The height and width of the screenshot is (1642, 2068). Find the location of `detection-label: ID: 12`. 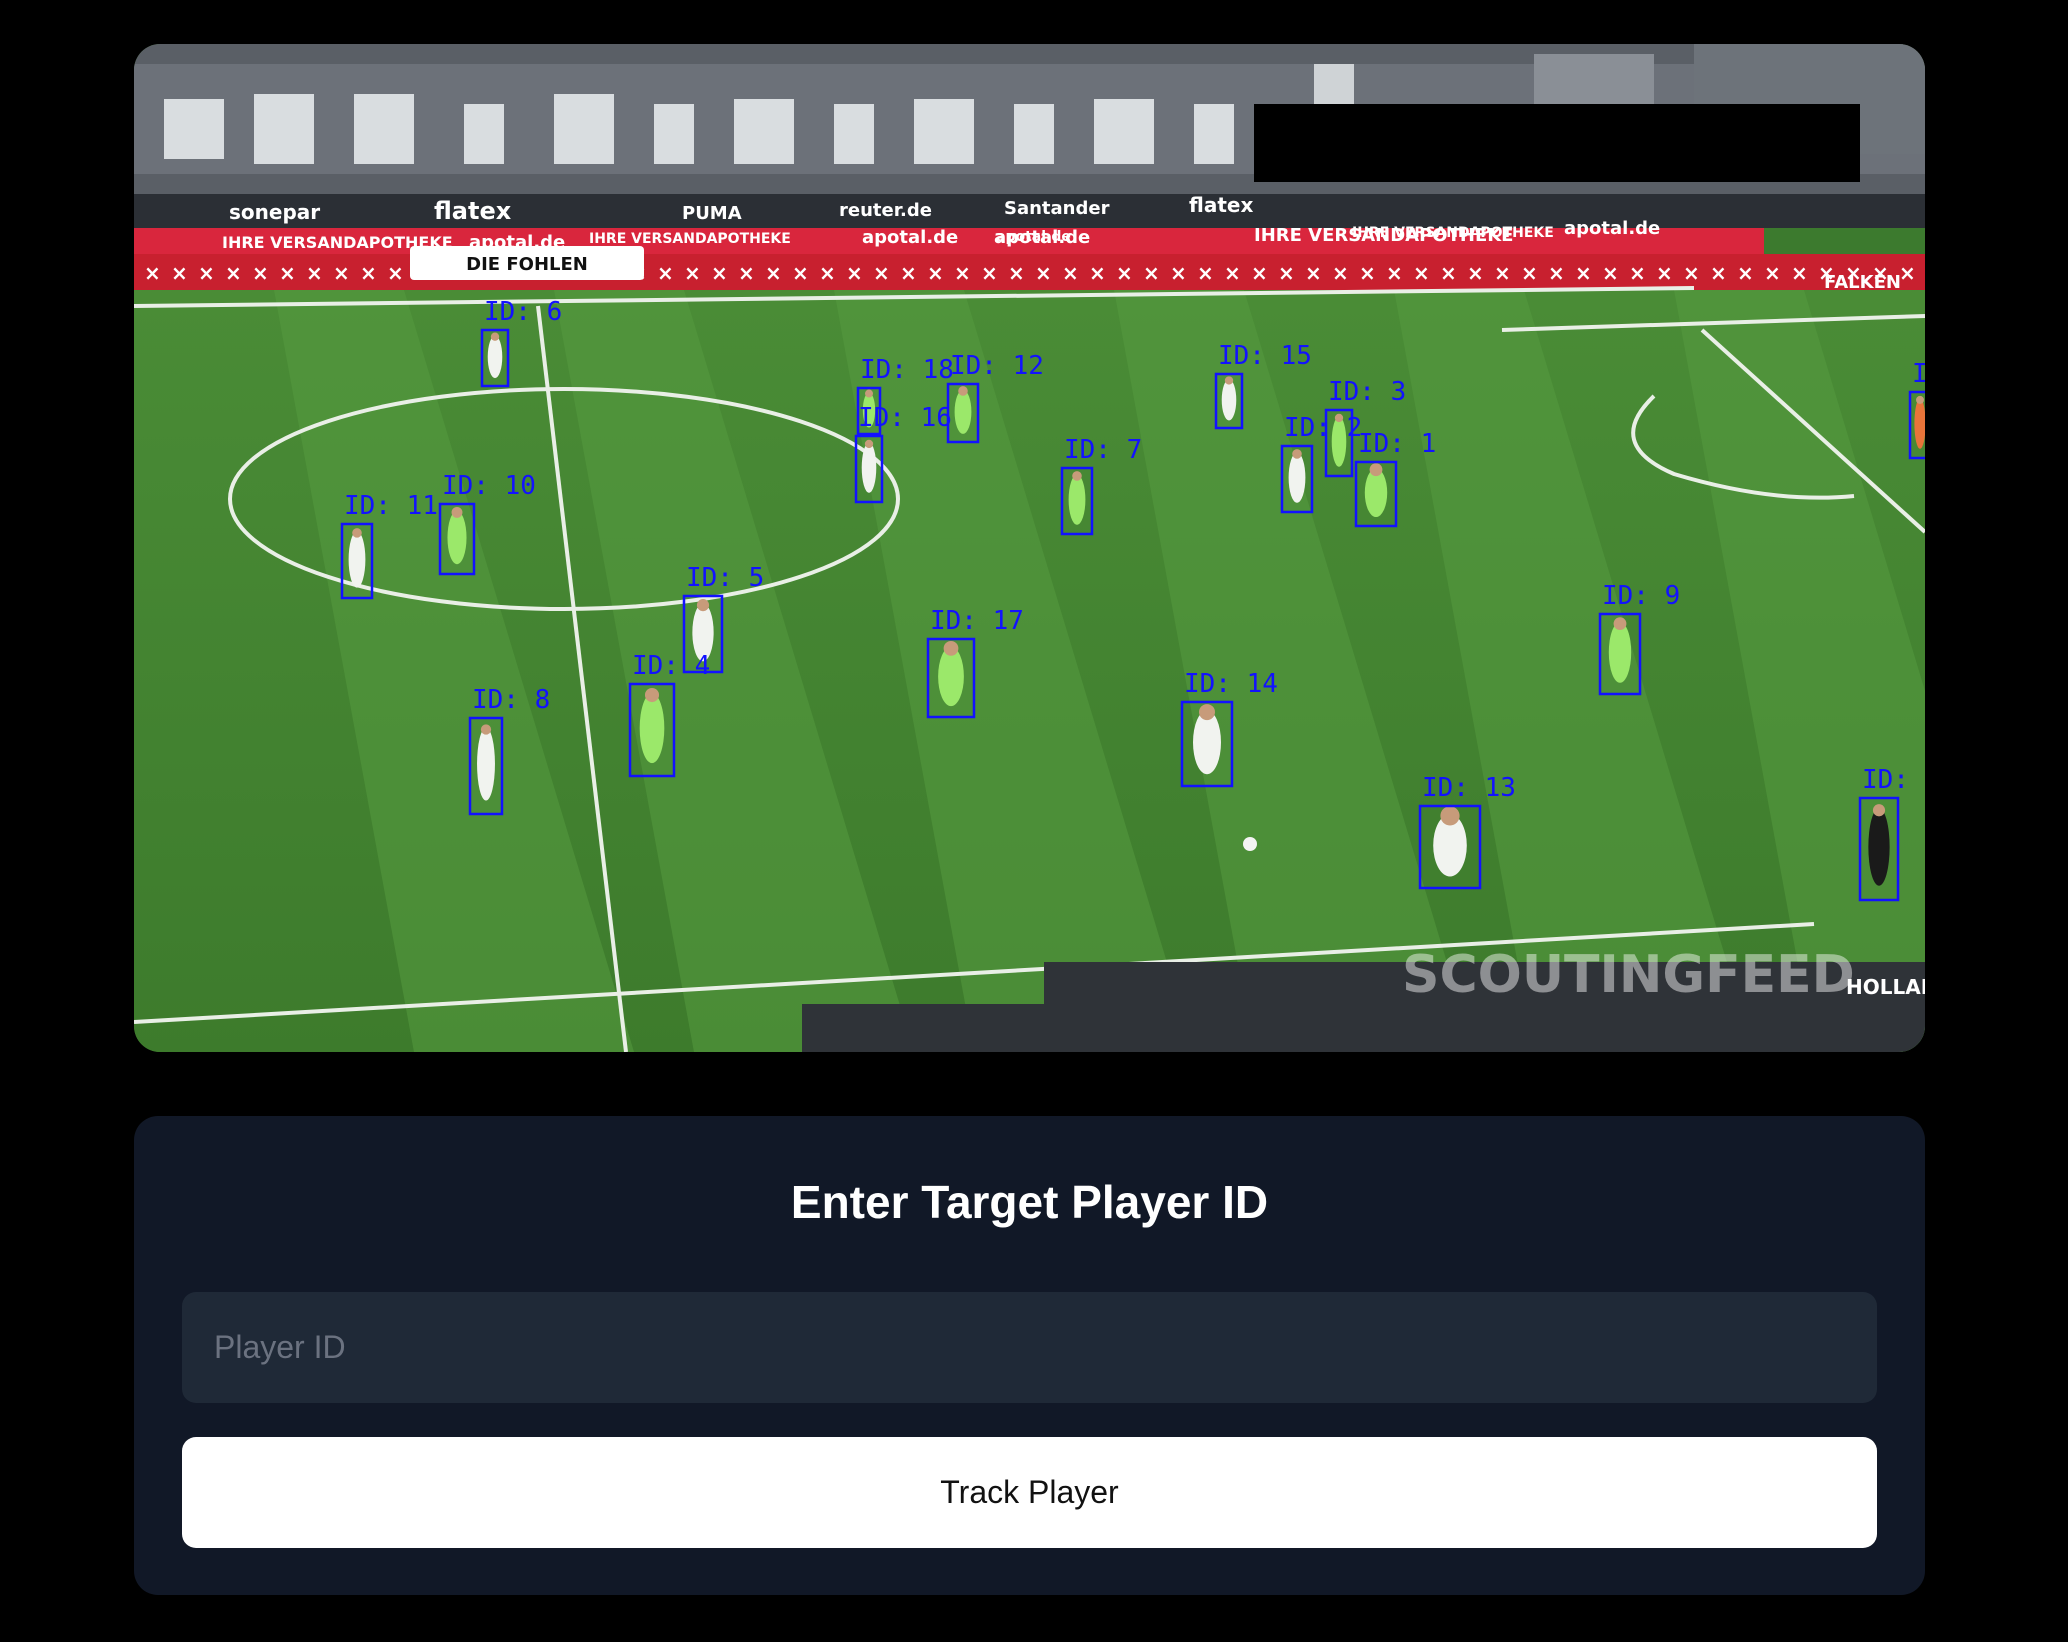

detection-label: ID: 12 is located at coordinates (997, 366).